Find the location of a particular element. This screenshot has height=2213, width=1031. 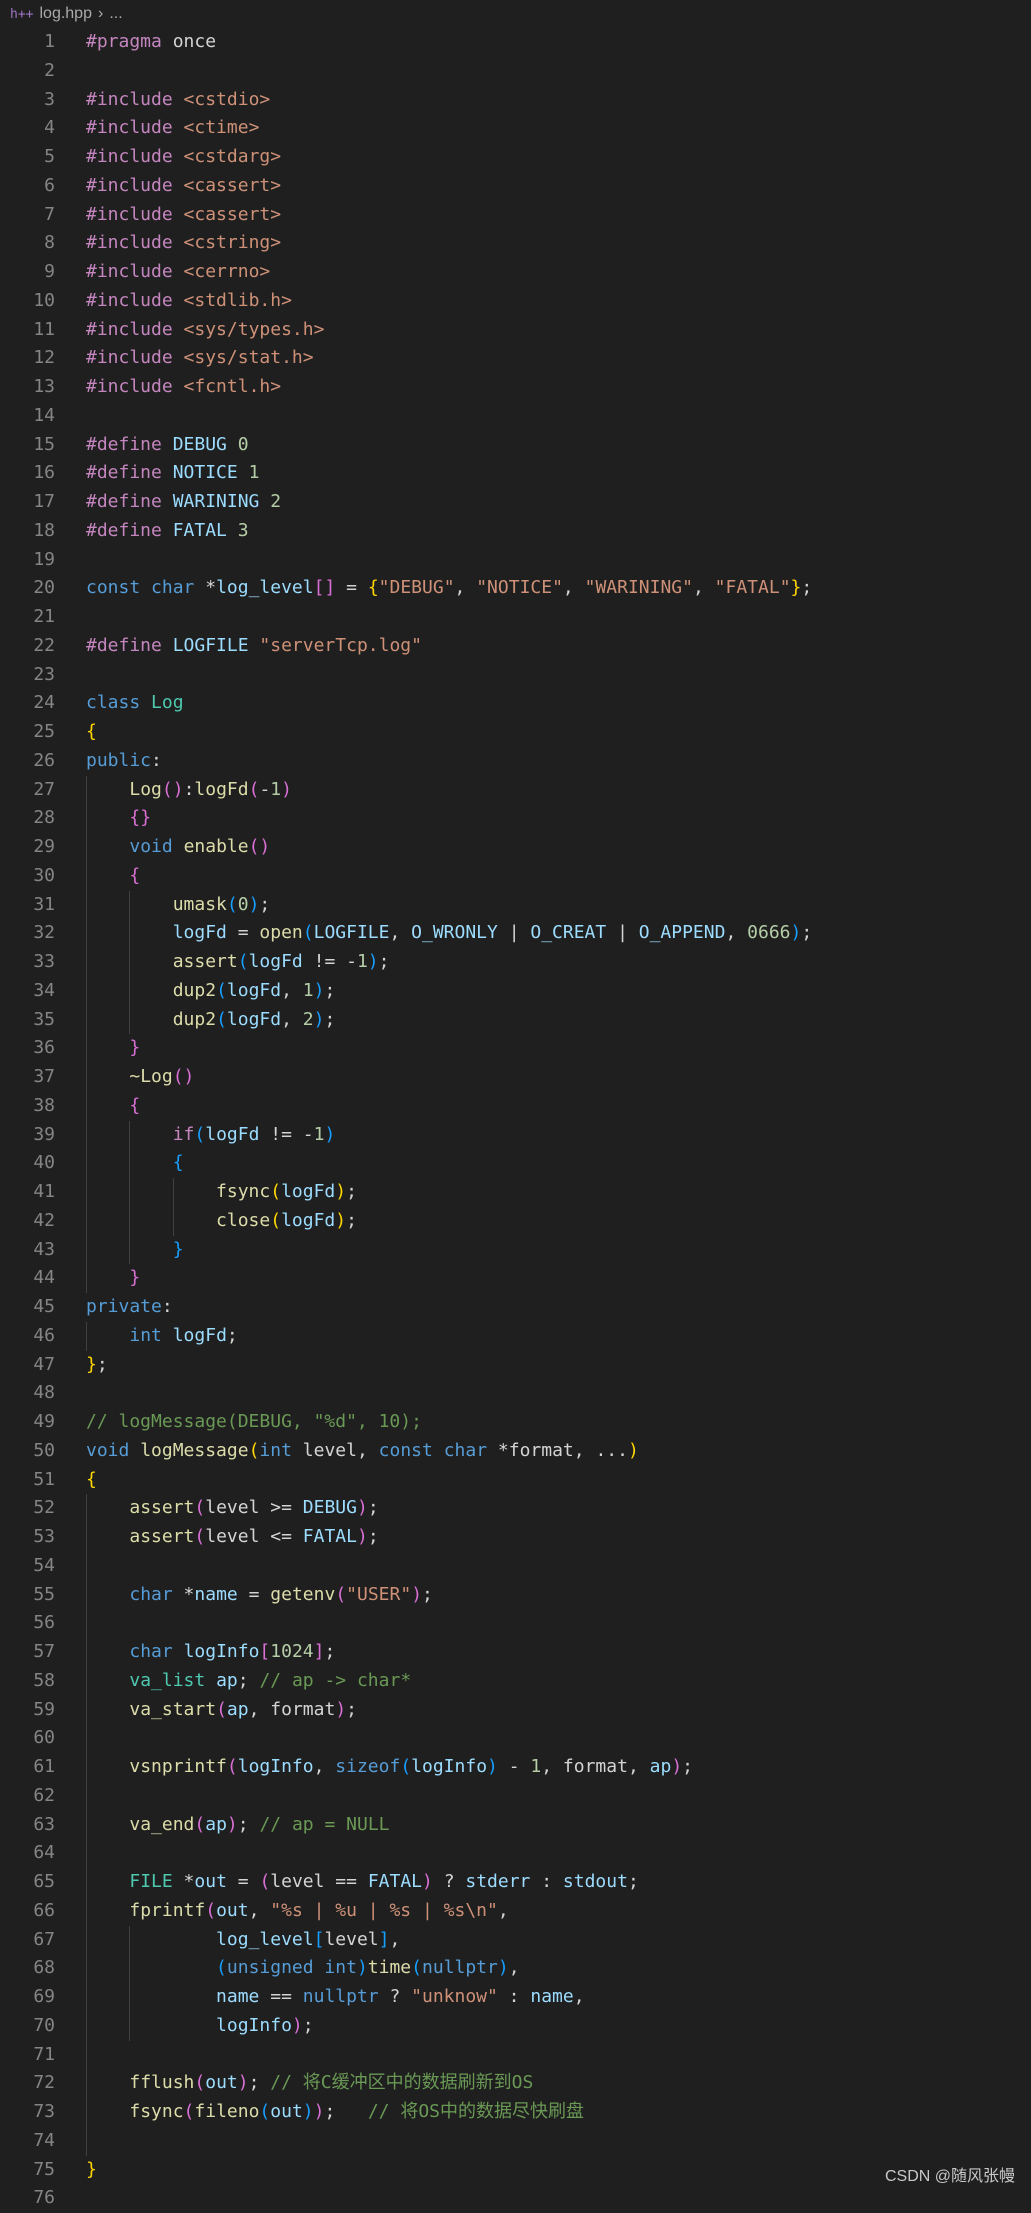

code-line: 7 #include <cassert> is located at coordinates (515, 215).